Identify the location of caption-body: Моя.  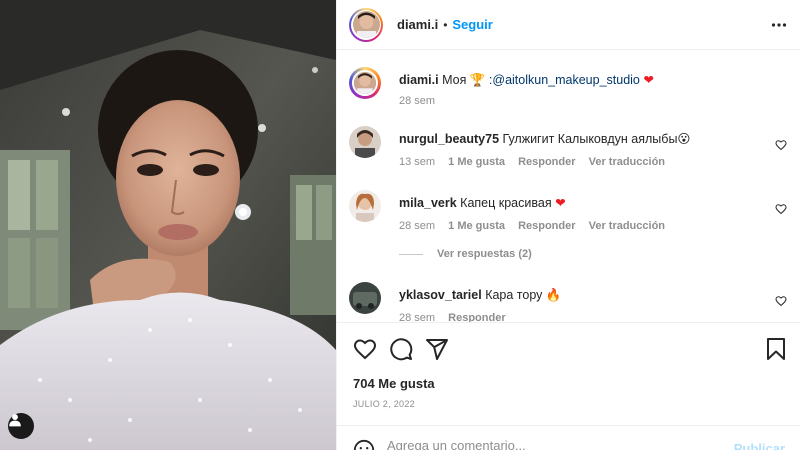
(454, 80).